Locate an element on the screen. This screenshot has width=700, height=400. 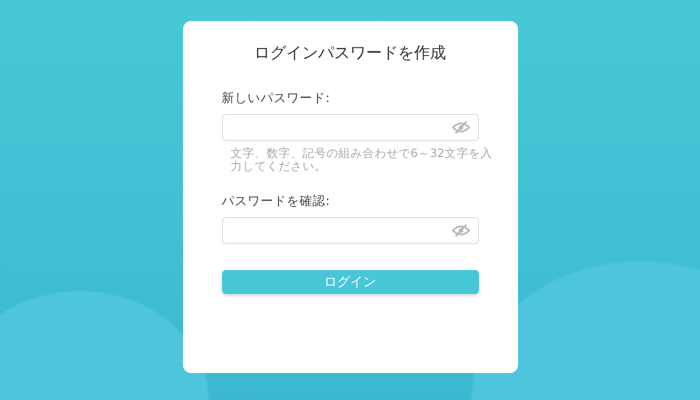
dialog-title: ログインパスワードを作成 is located at coordinates (350, 53).